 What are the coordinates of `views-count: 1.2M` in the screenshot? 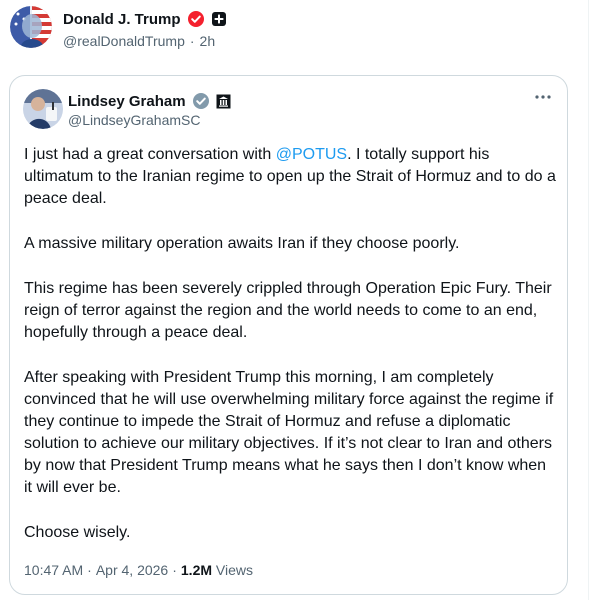 It's located at (196, 570).